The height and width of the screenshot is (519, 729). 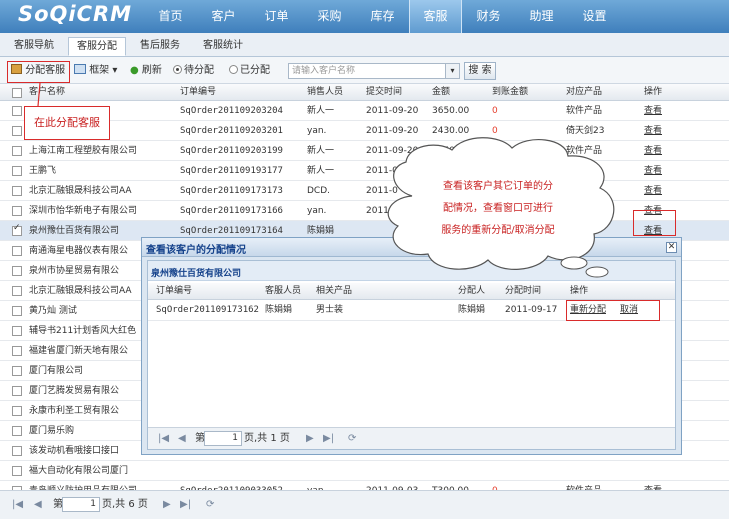 I want to click on cloud-line-1: 查看该客户其它订单的分, so click(x=498, y=186).